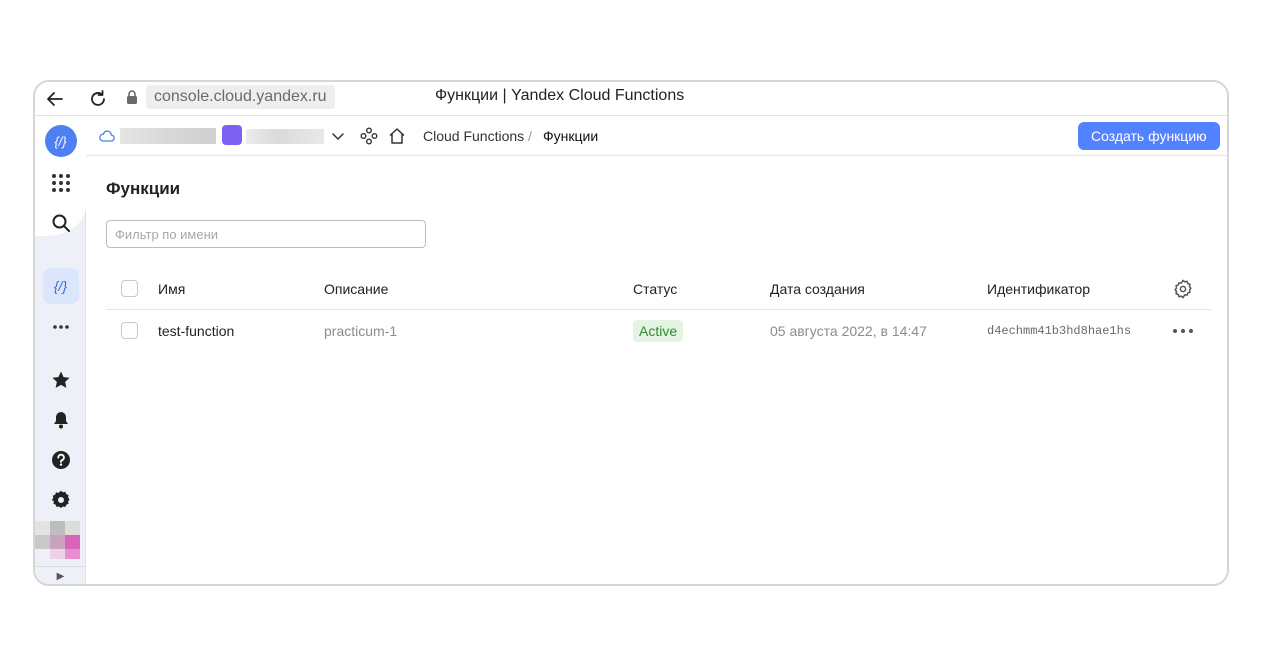 This screenshot has height=666, width=1261. Describe the element at coordinates (232, 135) in the screenshot. I see `folder-avatar` at that location.